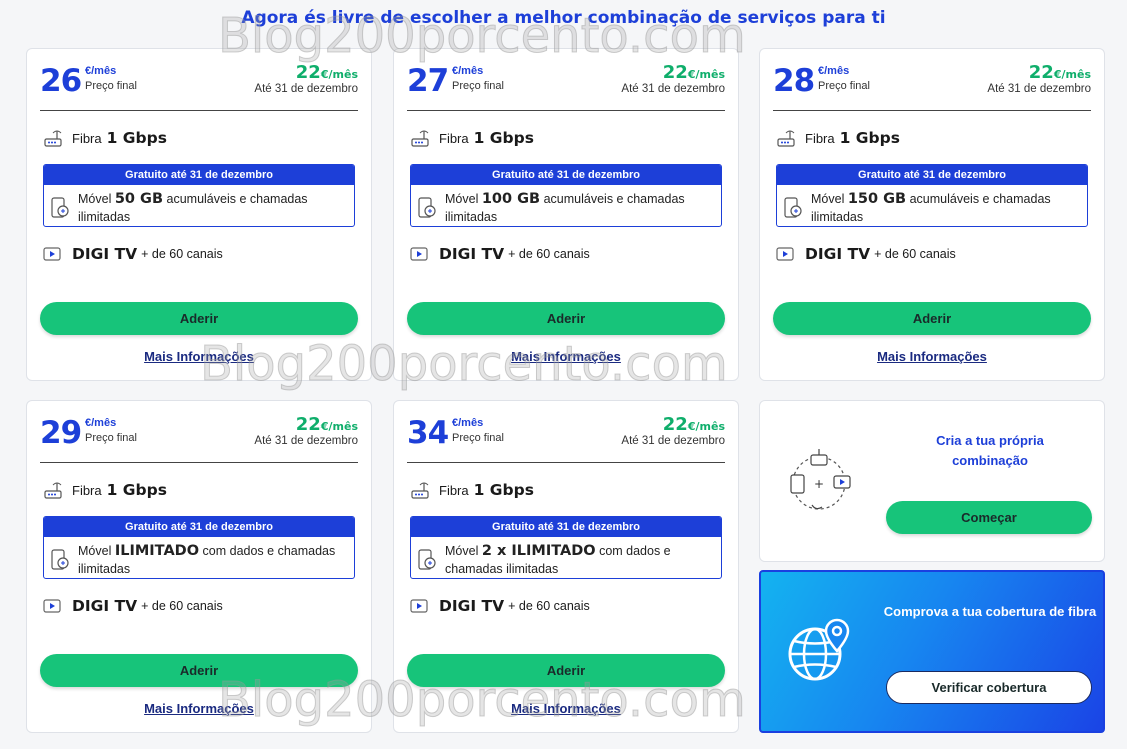 This screenshot has width=1127, height=749. What do you see at coordinates (819, 649) in the screenshot?
I see `globe-location-icon` at bounding box center [819, 649].